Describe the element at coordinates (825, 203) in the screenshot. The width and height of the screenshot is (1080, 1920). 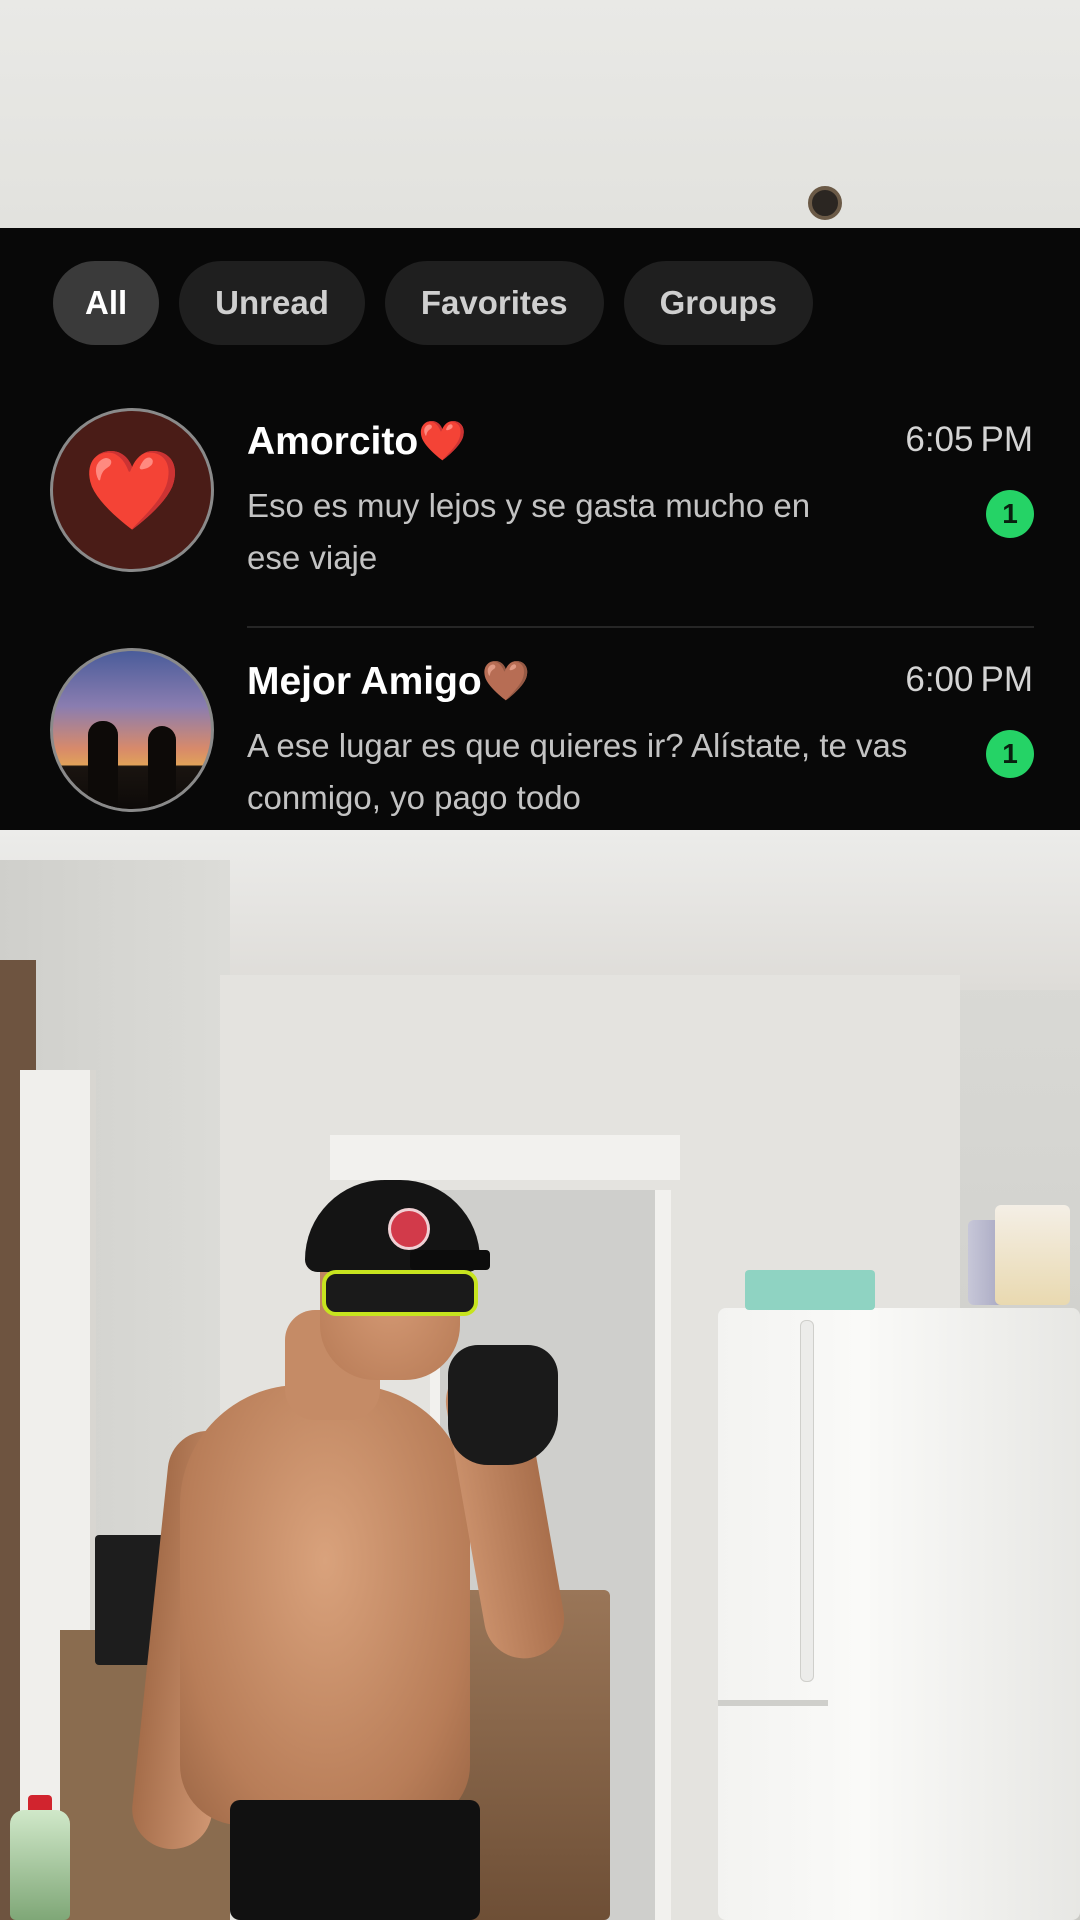
I see `ceiling-fixture` at that location.